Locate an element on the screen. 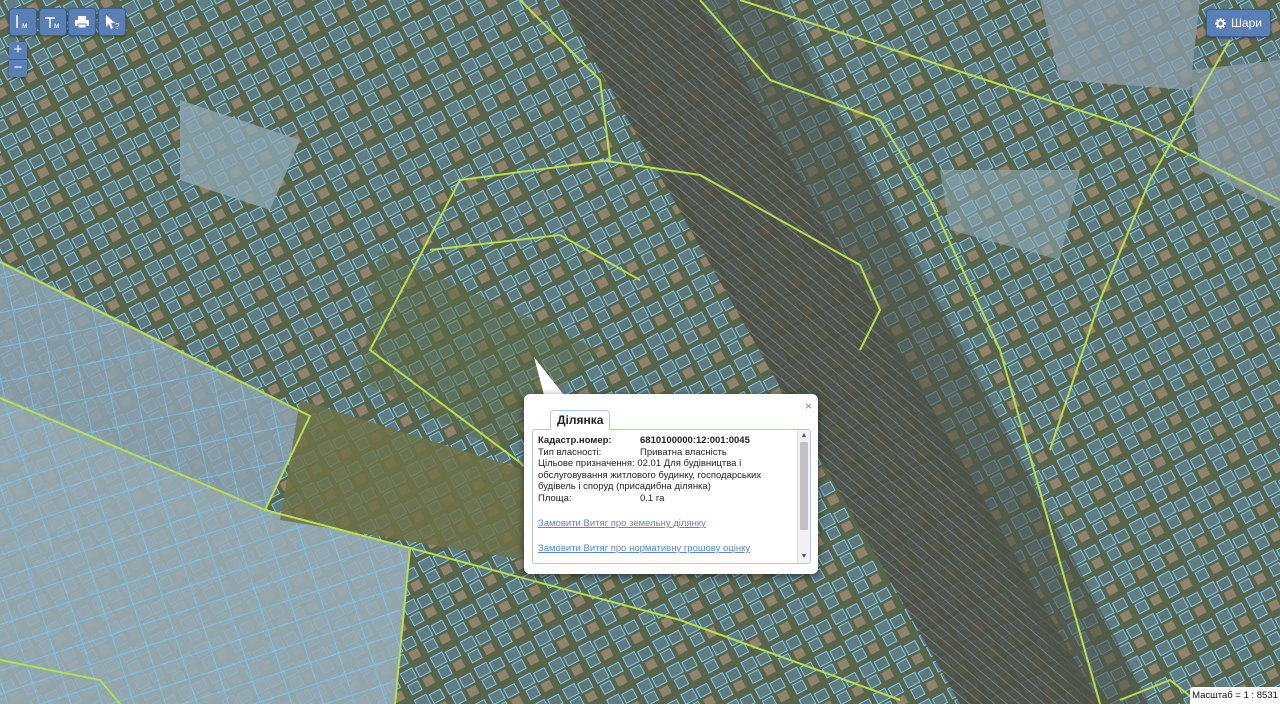 Image resolution: width=1280 pixels, height=704 pixels. cadastral-label: Кадастр.номер: is located at coordinates (575, 440).